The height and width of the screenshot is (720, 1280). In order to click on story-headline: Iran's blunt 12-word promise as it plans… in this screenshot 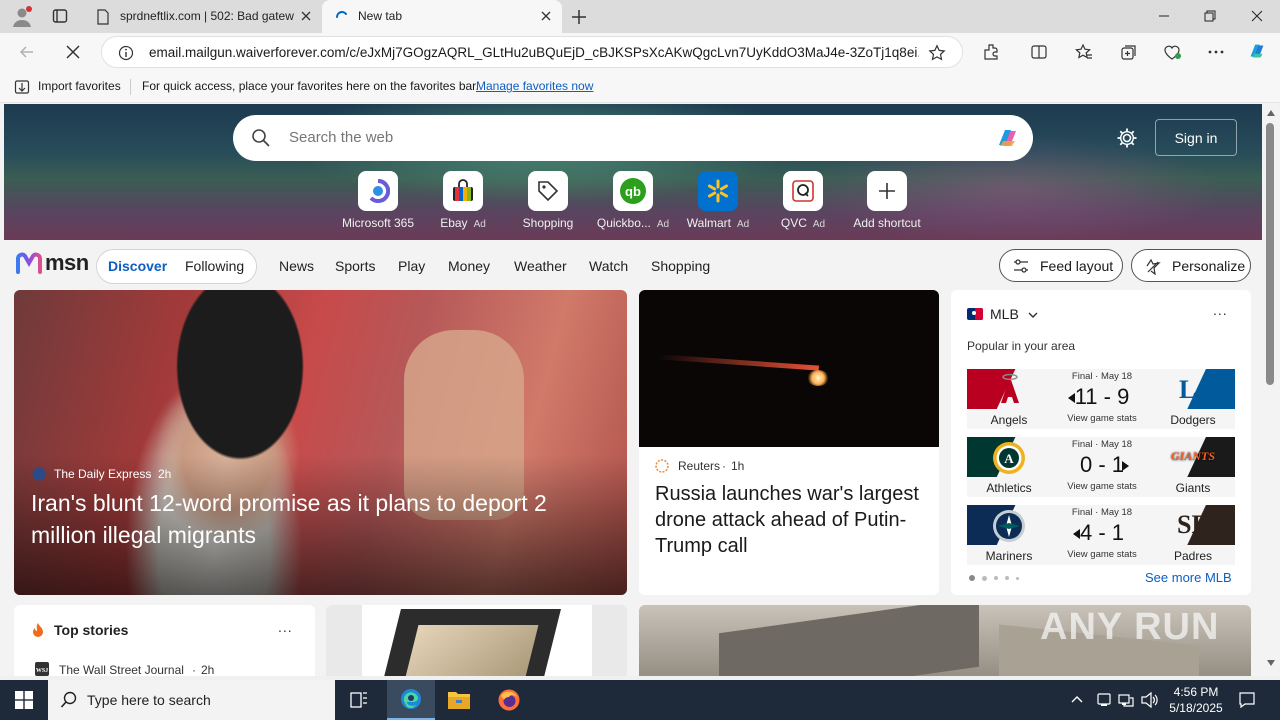, I will do `click(321, 519)`.